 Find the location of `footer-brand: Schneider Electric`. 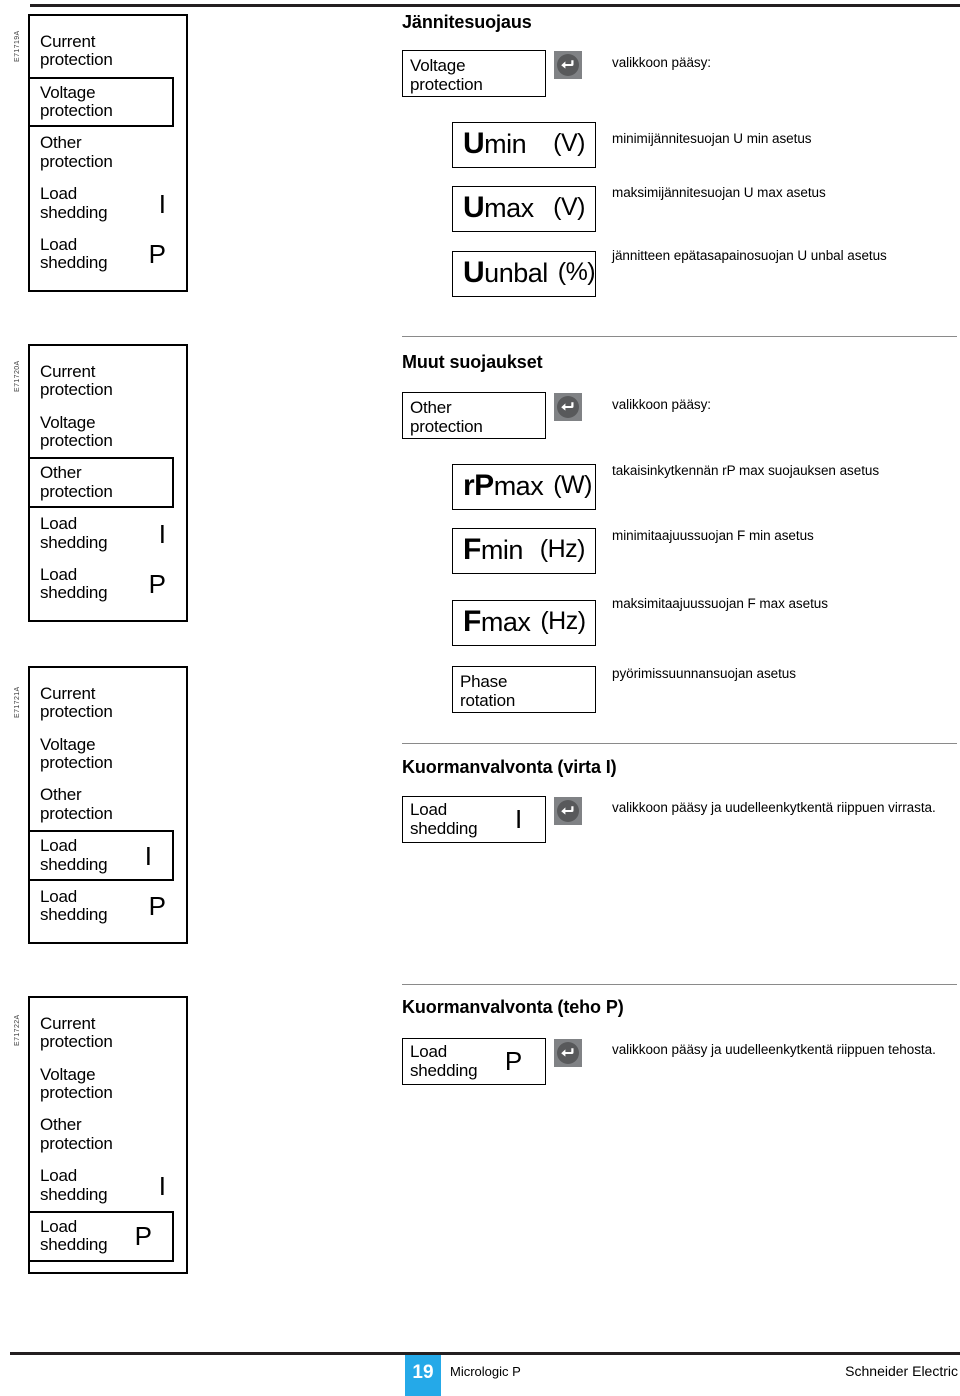

footer-brand: Schneider Electric is located at coordinates (901, 1371).